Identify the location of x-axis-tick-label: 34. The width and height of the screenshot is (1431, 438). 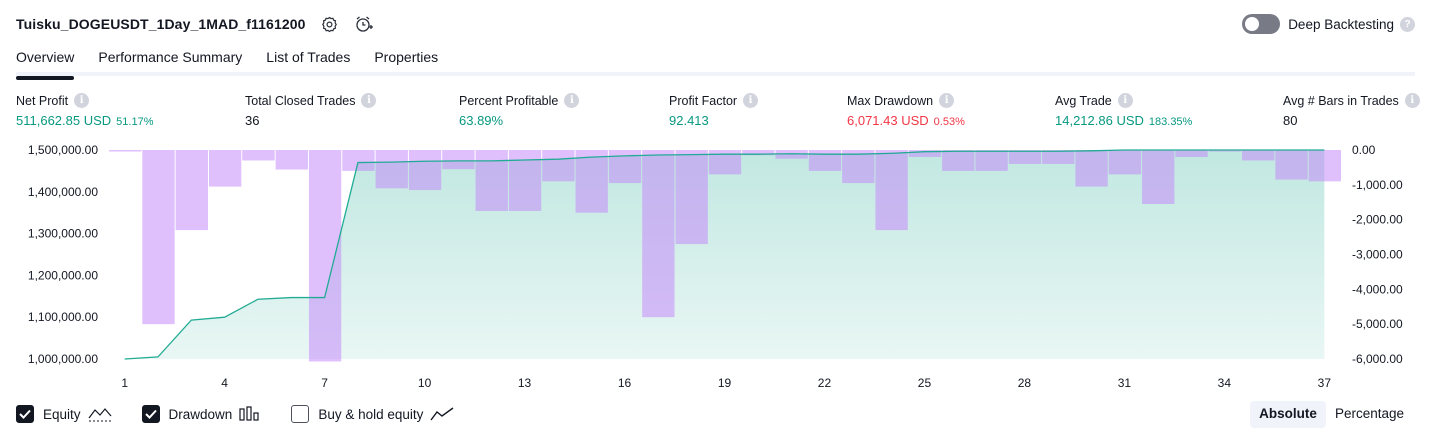
(1225, 383).